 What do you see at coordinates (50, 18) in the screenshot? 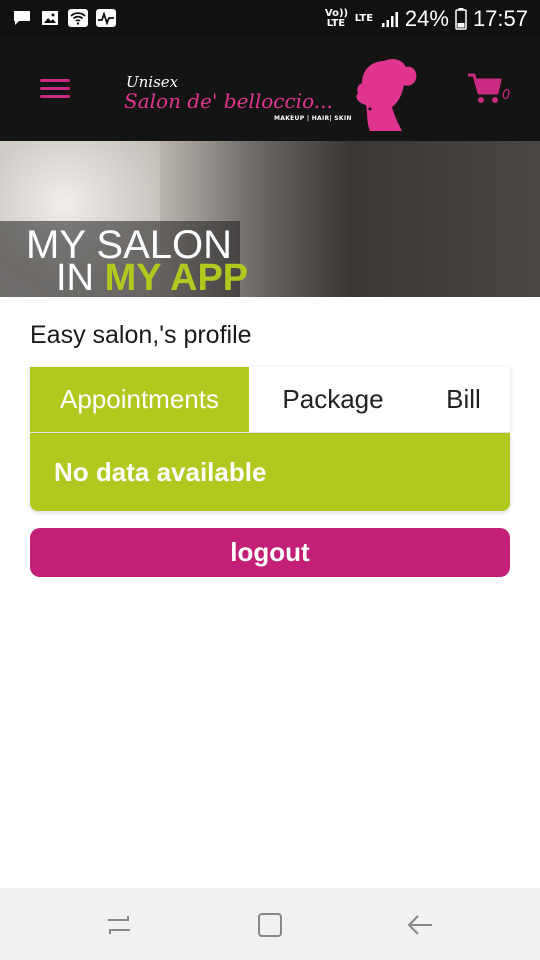
I see `image-icon` at bounding box center [50, 18].